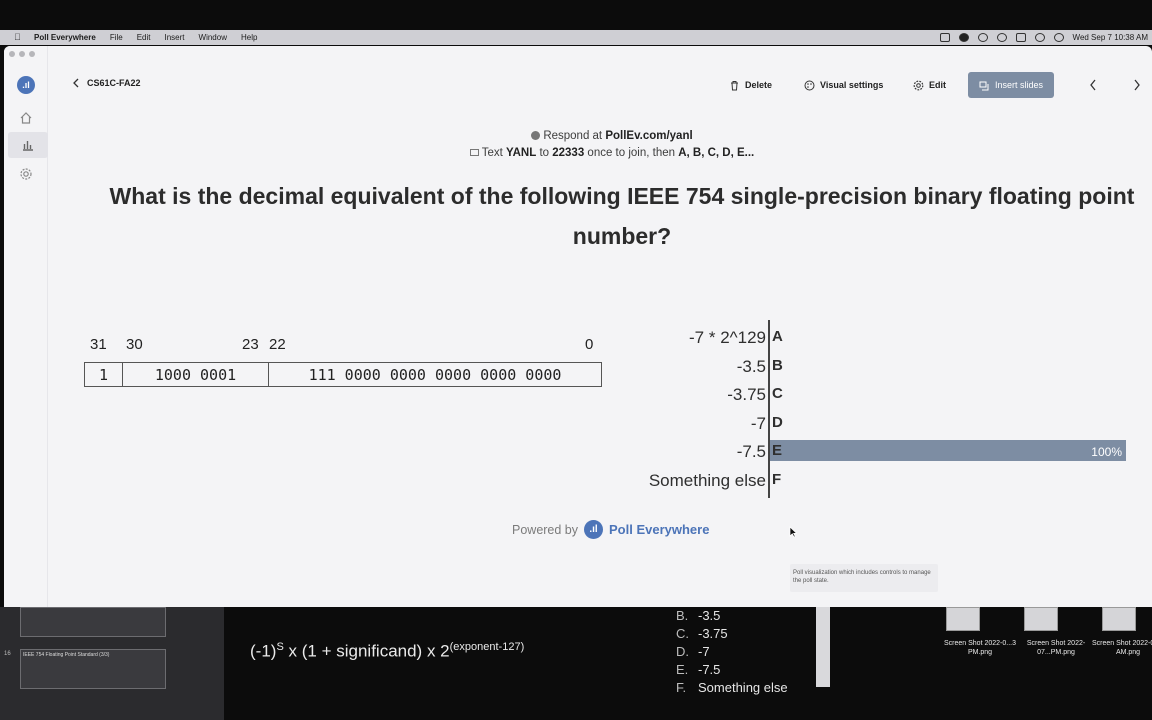 Image resolution: width=1152 pixels, height=720 pixels. I want to click on respond-line: Respond at PollEv.com/yanl, so click(612, 136).